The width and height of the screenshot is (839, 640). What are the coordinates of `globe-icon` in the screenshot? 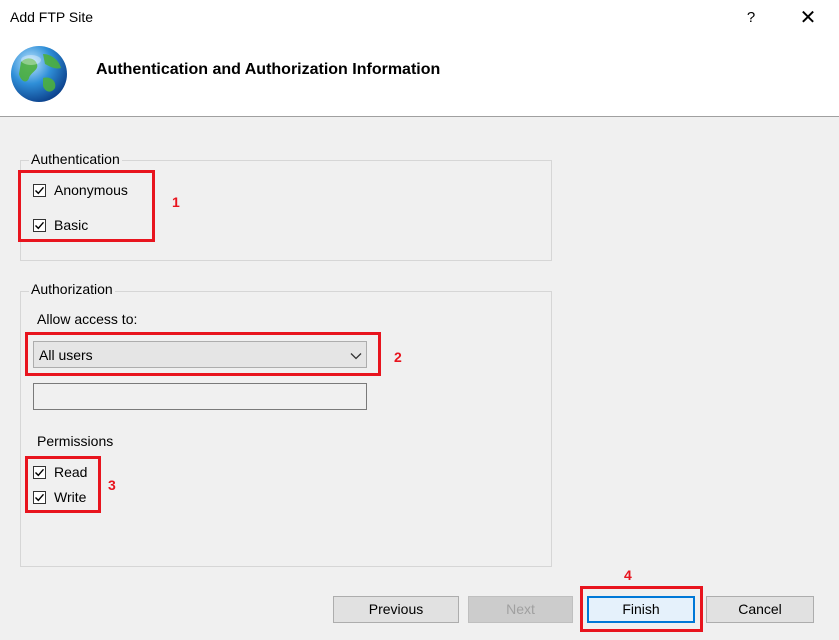 It's located at (39, 74).